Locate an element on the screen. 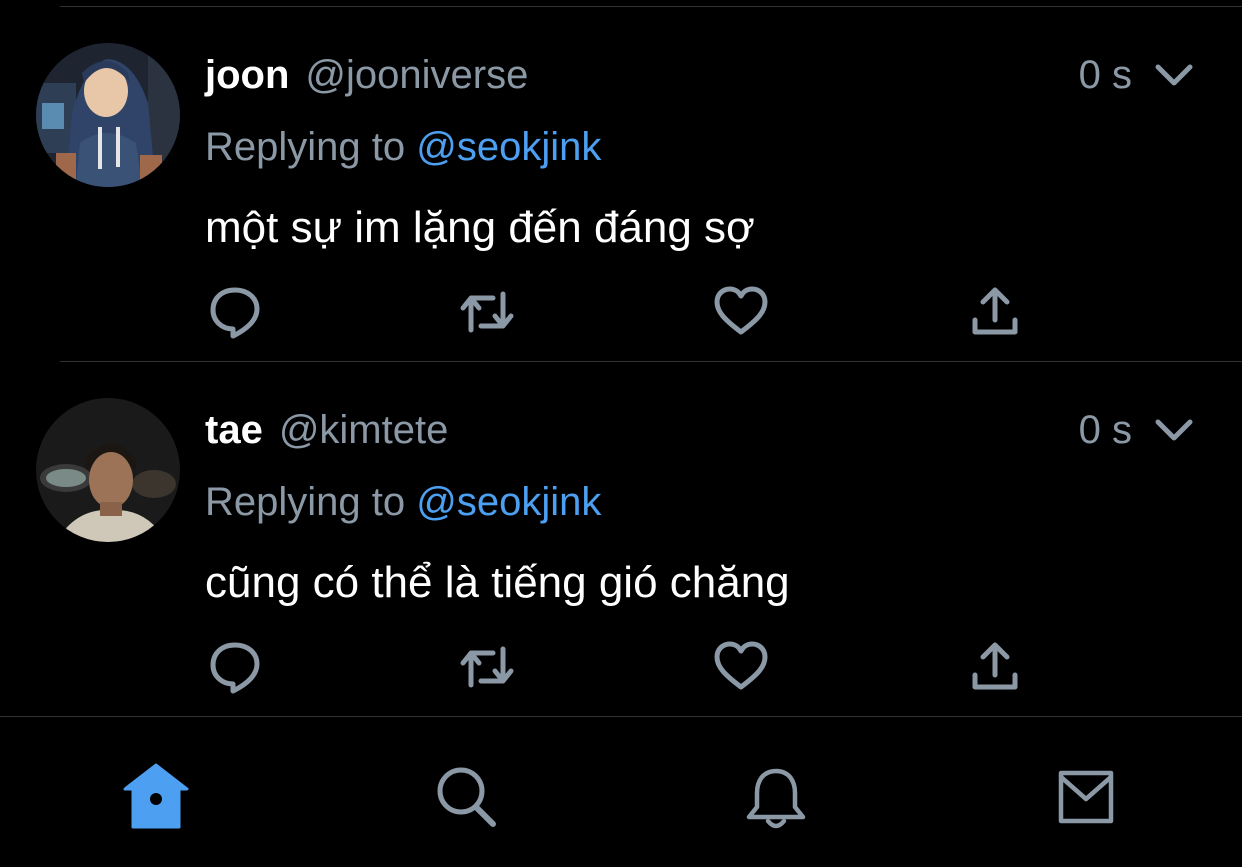 The width and height of the screenshot is (1242, 867). tweet-text: cũng có thể là tiếng gió chăng is located at coordinates (497, 582).